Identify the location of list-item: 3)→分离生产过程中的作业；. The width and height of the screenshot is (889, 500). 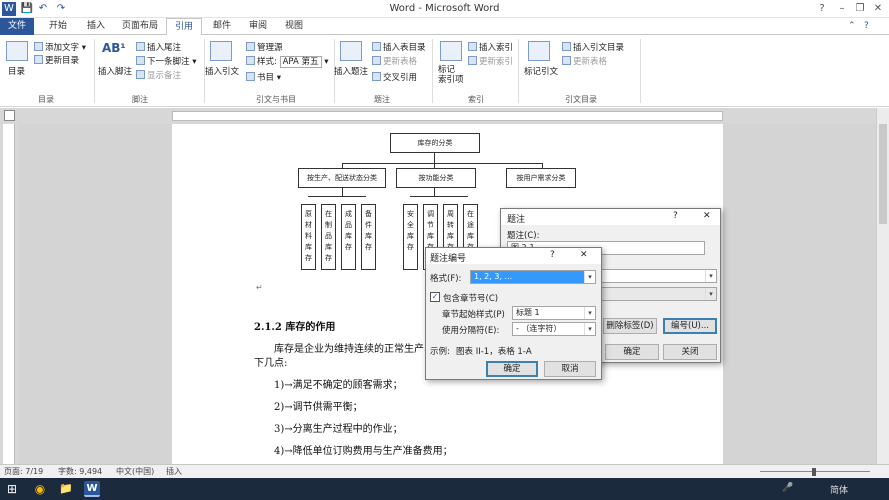
(338, 429).